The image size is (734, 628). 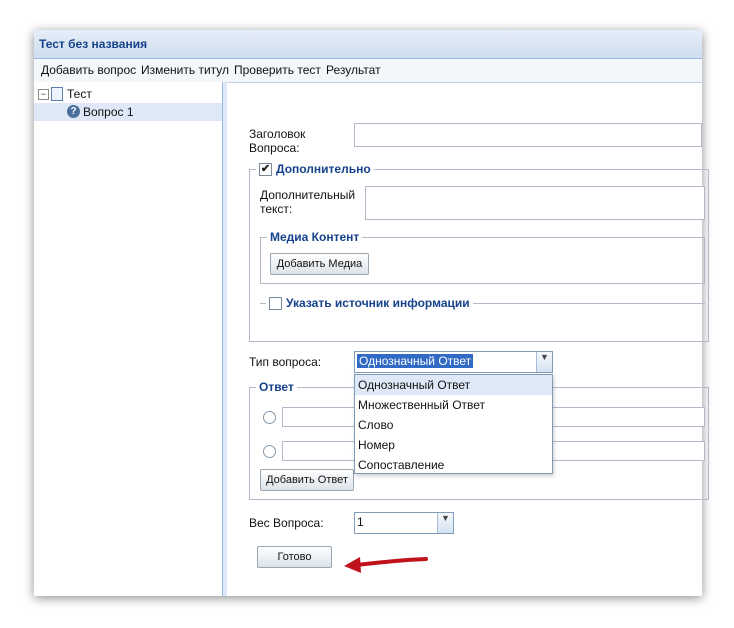 What do you see at coordinates (276, 387) in the screenshot?
I see `answer-legend: Ответ` at bounding box center [276, 387].